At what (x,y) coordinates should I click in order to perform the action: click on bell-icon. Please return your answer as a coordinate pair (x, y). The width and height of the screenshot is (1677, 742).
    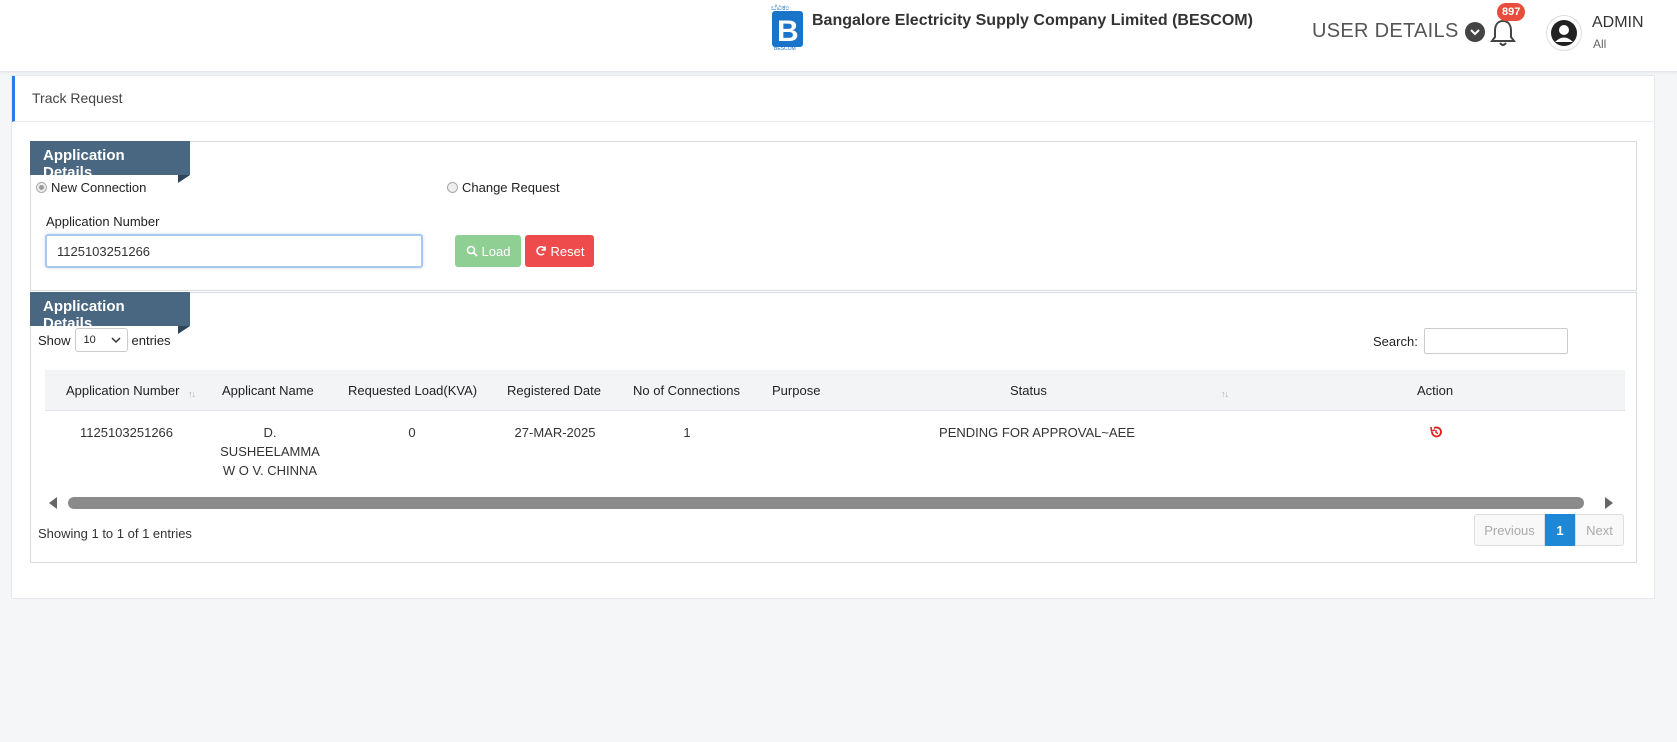
    Looking at the image, I should click on (1503, 33).